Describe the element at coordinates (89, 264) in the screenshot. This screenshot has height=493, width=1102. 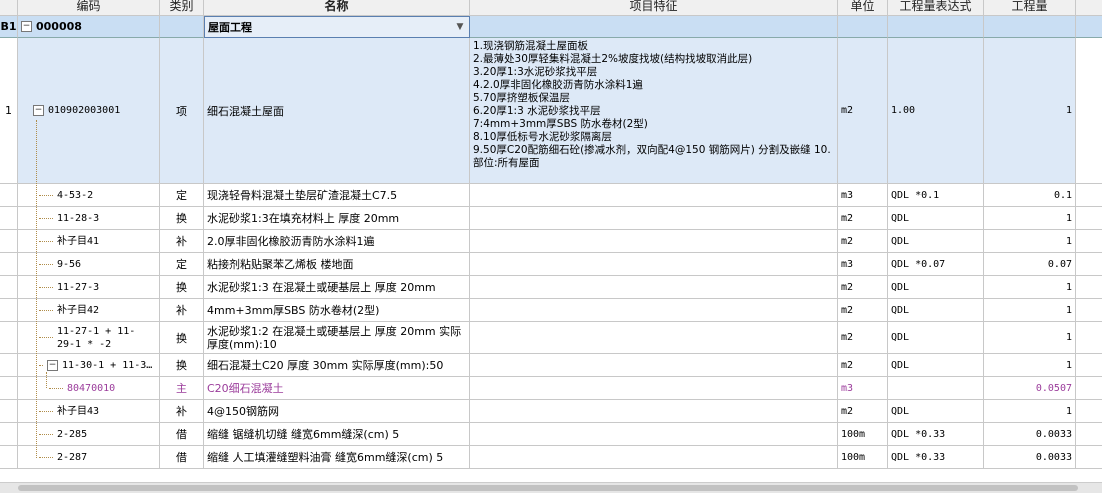
I see `quota-code-cell: 9-56` at that location.